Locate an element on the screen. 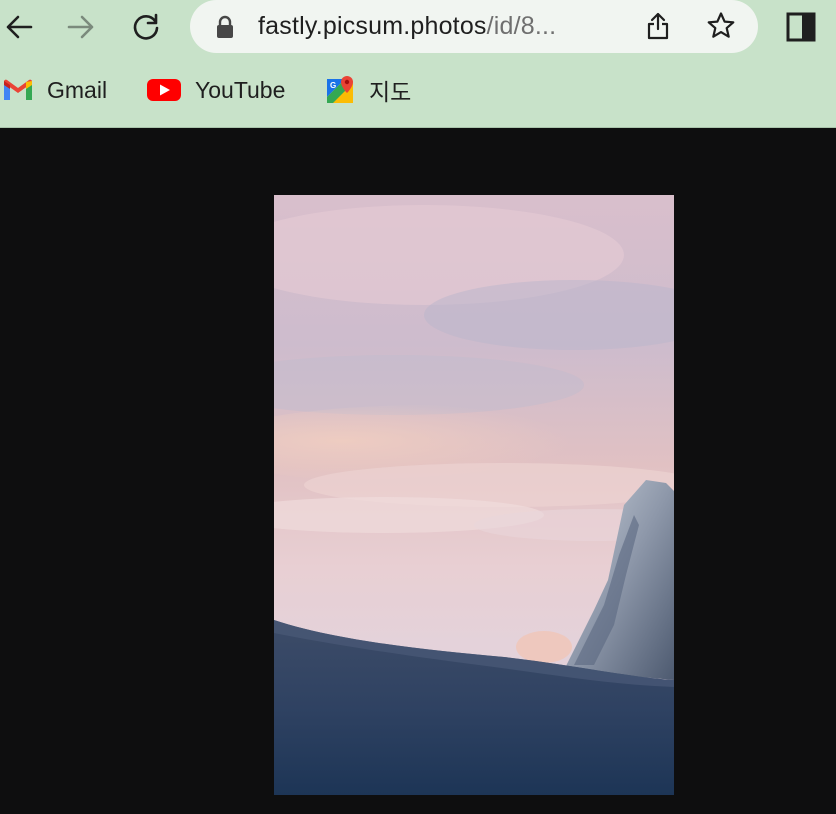 This screenshot has height=814, width=836. side-panel-icon is located at coordinates (801, 27).